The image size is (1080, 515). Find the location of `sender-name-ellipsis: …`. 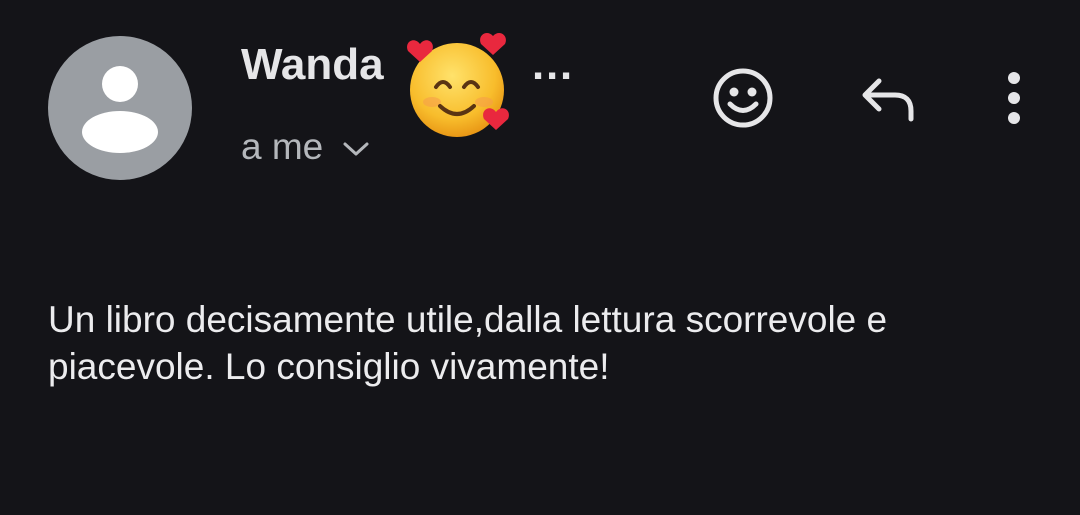

sender-name-ellipsis: … is located at coordinates (552, 64).